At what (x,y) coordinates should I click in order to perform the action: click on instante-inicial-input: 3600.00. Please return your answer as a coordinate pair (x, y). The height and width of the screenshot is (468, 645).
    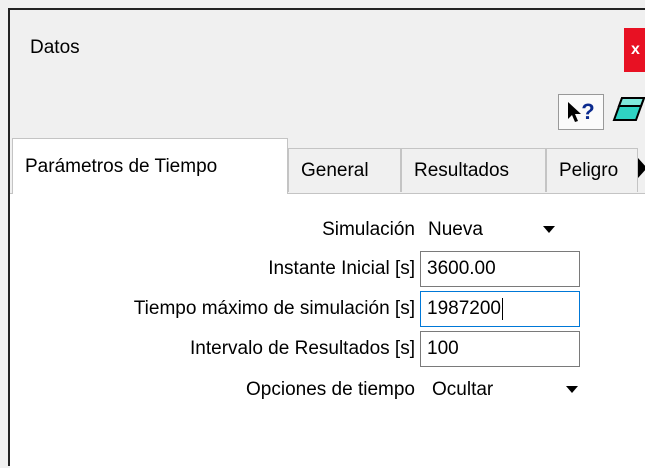
    Looking at the image, I should click on (500, 269).